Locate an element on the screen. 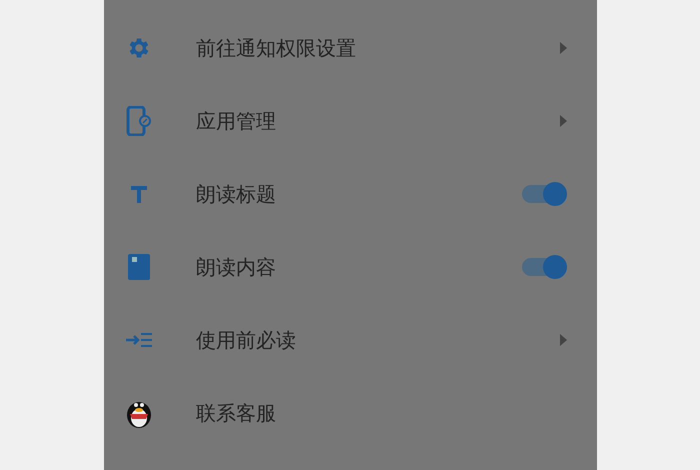 Image resolution: width=700 pixels, height=470 pixels. menu-item-label: 联系客服 is located at coordinates (236, 413).